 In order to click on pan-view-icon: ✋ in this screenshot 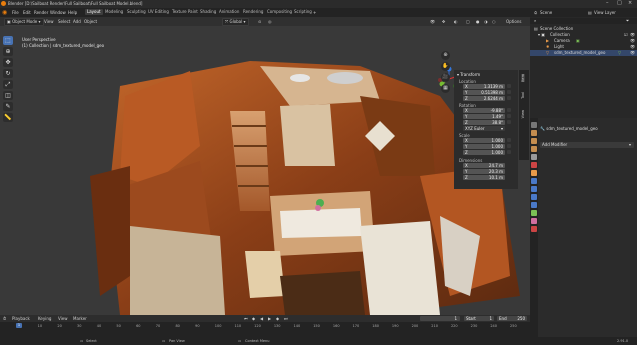, I will do `click(445, 66)`.